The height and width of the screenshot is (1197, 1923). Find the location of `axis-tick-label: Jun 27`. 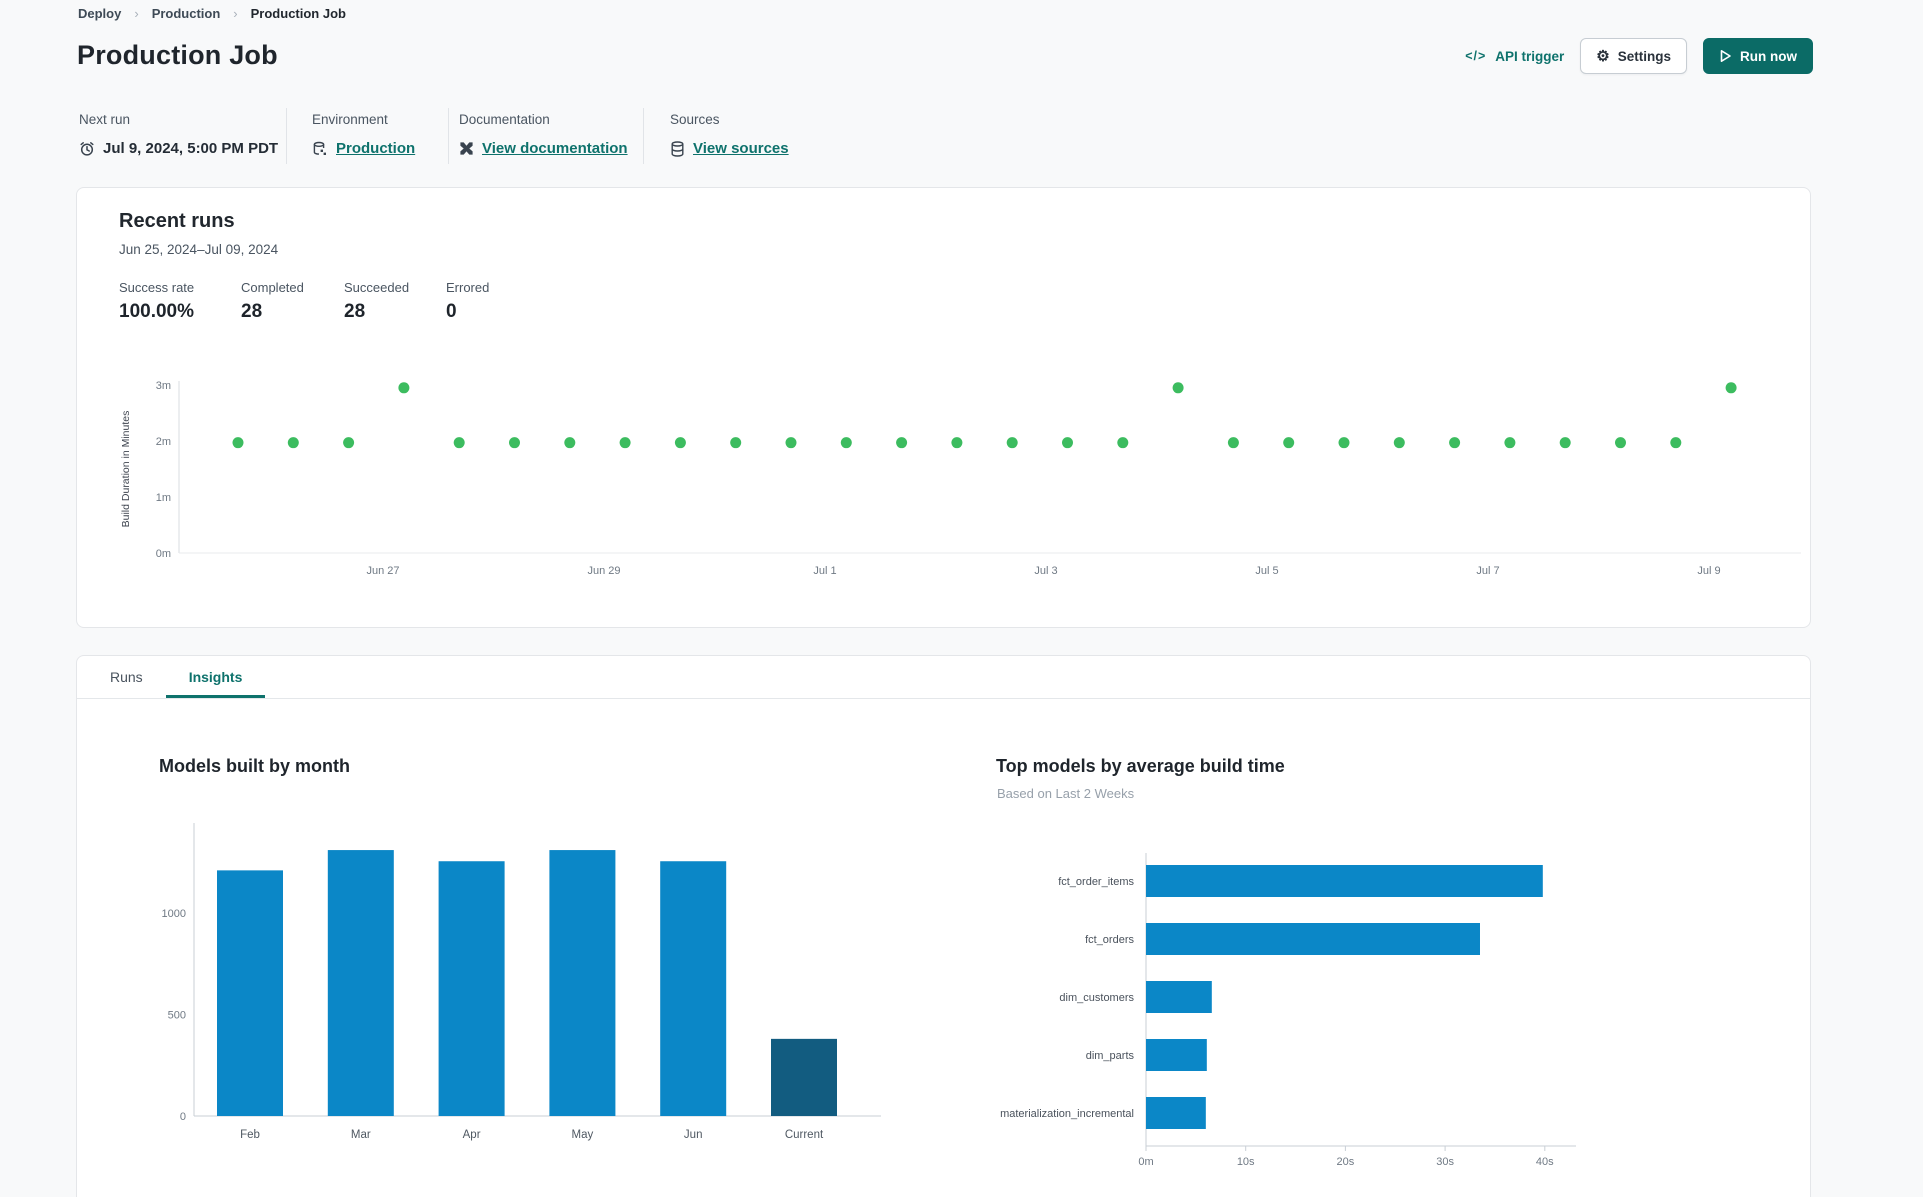

axis-tick-label: Jun 27 is located at coordinates (382, 571).